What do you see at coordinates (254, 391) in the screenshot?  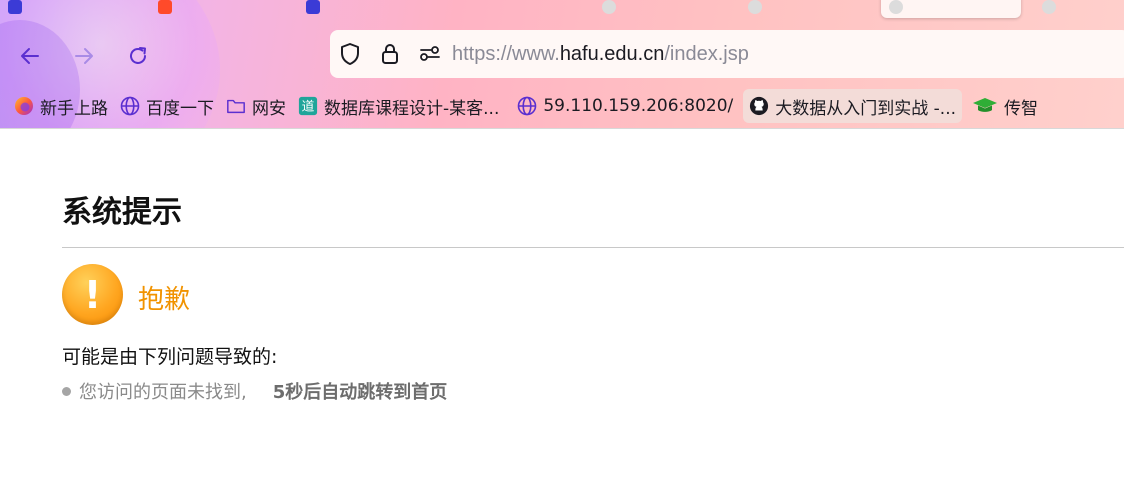 I see `reason-list-item: 您访问的页面未找到, 5秒后自动跳转到首页` at bounding box center [254, 391].